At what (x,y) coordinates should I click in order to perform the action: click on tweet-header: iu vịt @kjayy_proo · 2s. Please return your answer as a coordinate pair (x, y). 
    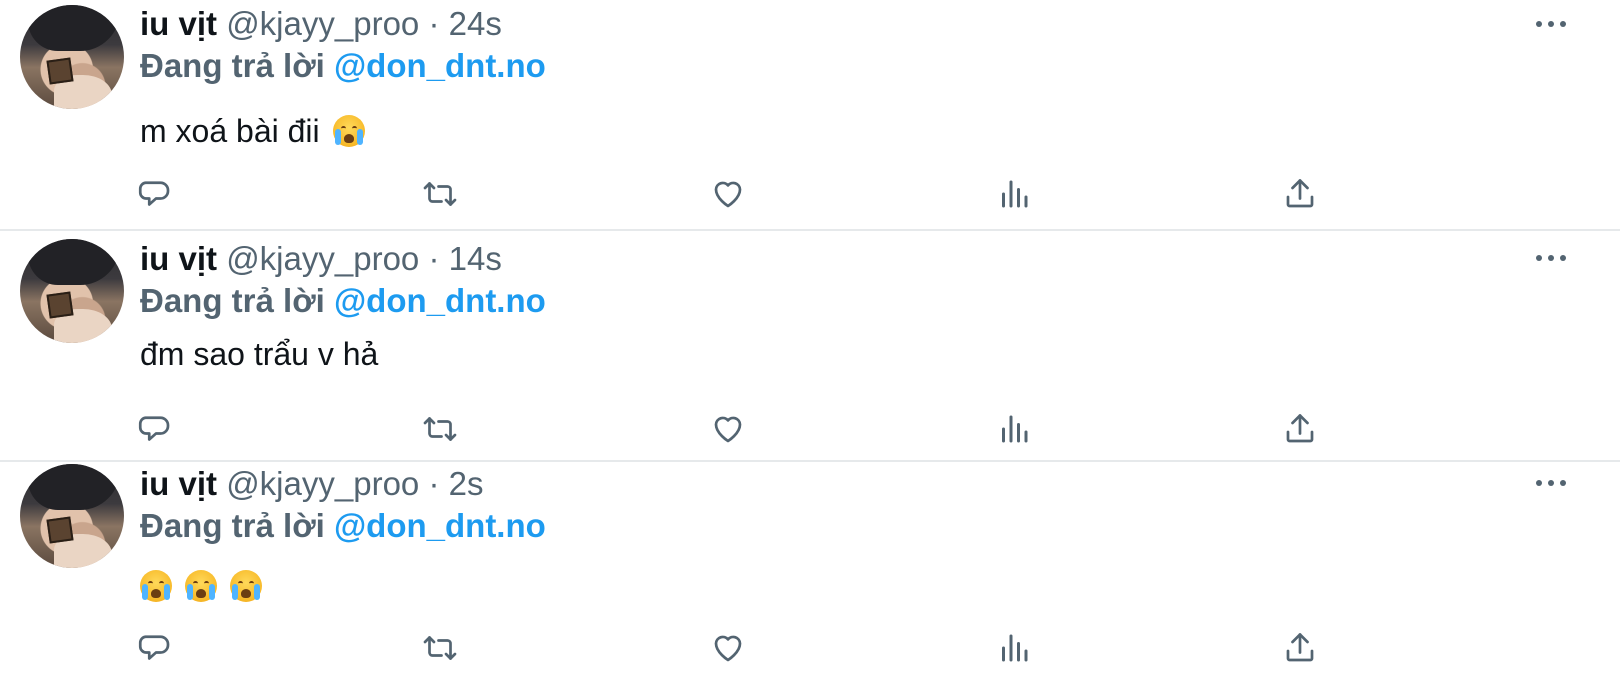
    Looking at the image, I should click on (311, 484).